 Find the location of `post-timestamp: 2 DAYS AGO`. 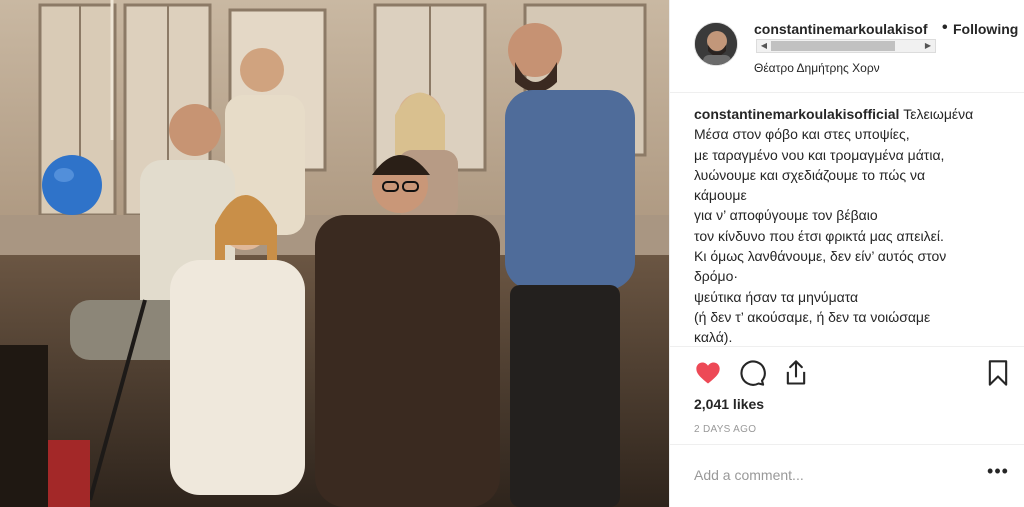

post-timestamp: 2 DAYS AGO is located at coordinates (725, 429).